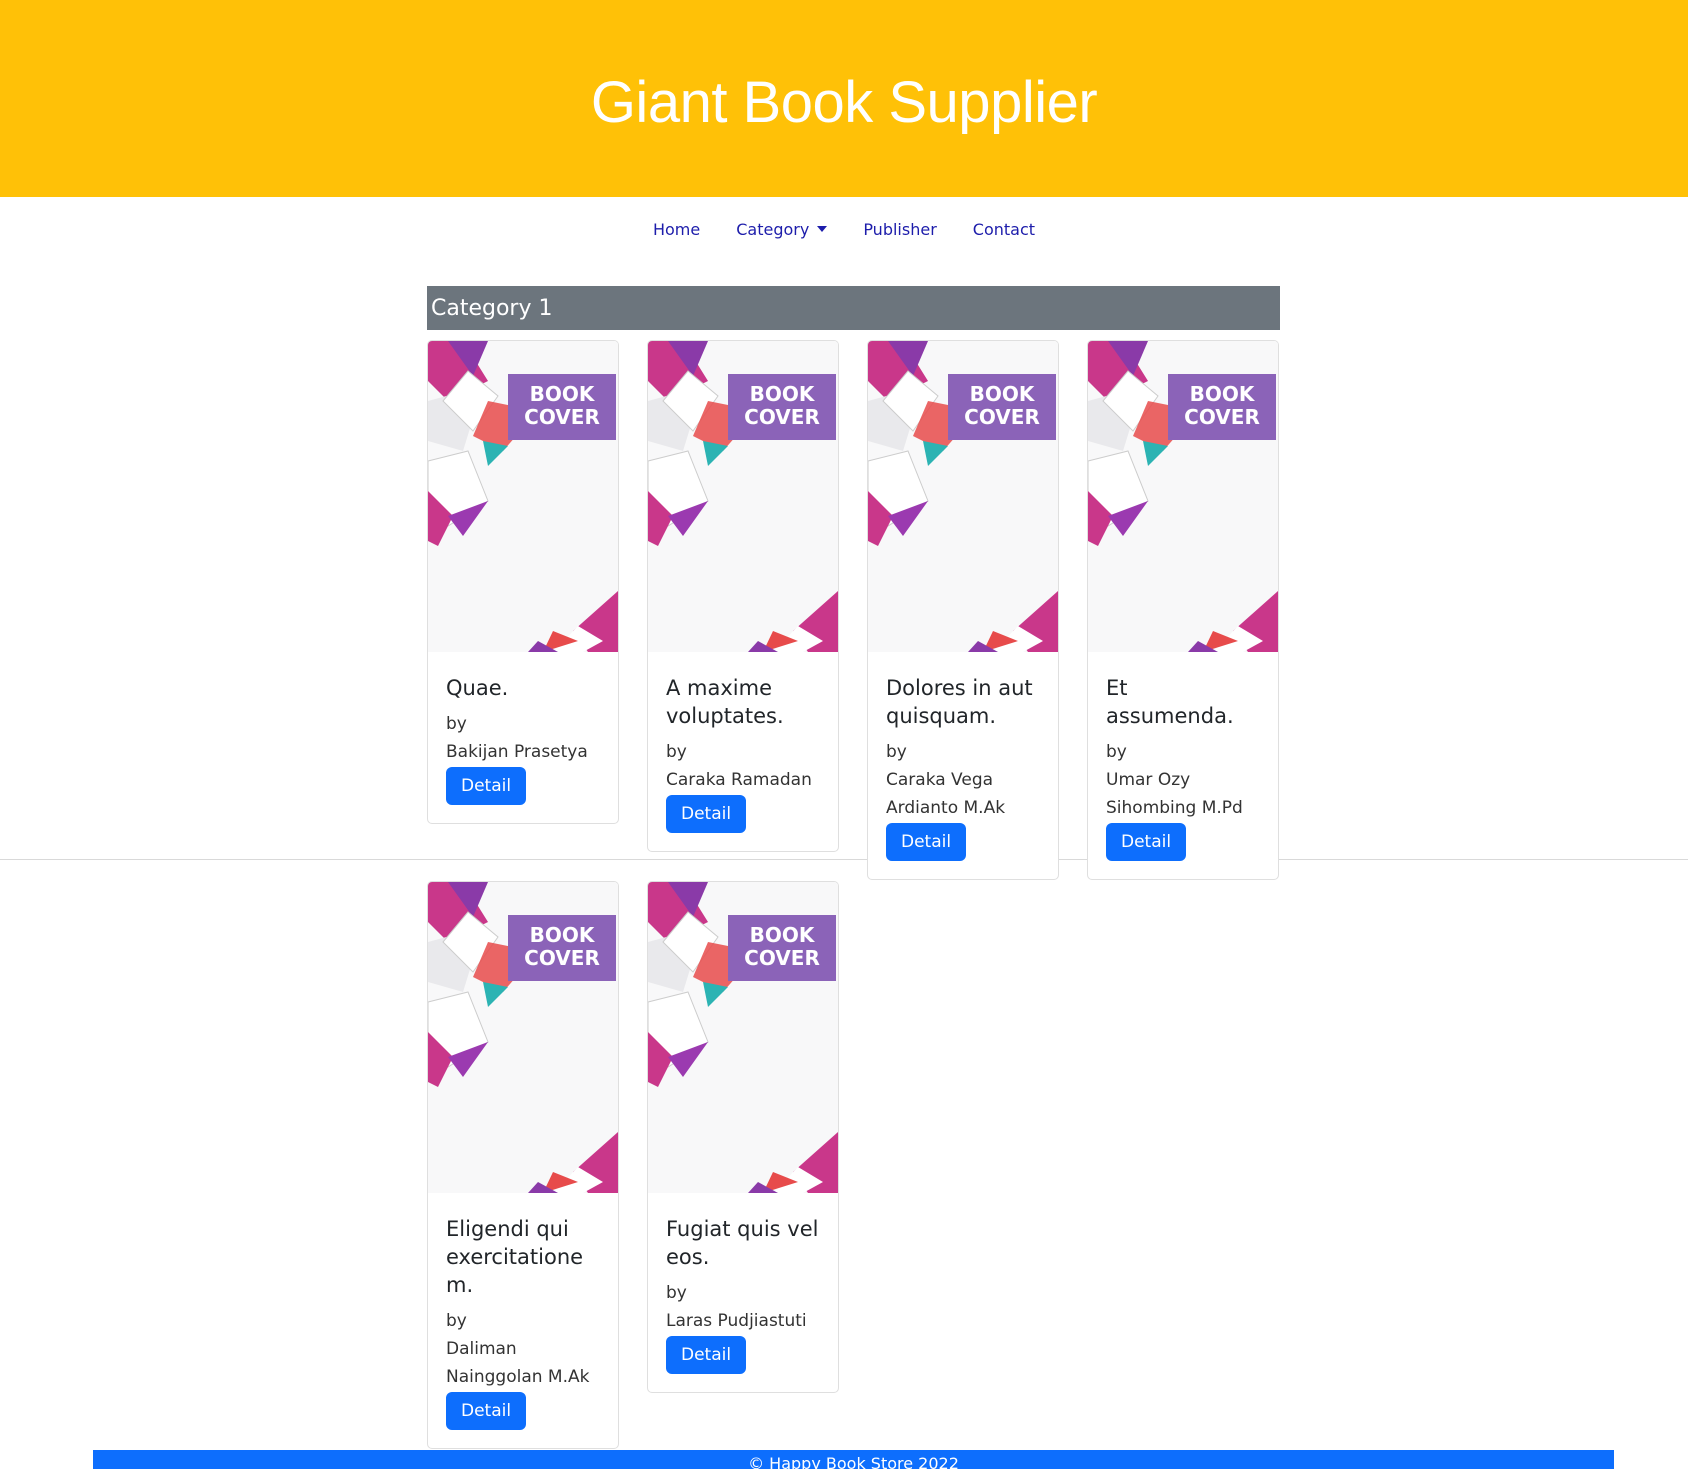 This screenshot has height=1469, width=1688. What do you see at coordinates (742, 1243) in the screenshot?
I see `book-title: Fugiat quis vel eos.` at bounding box center [742, 1243].